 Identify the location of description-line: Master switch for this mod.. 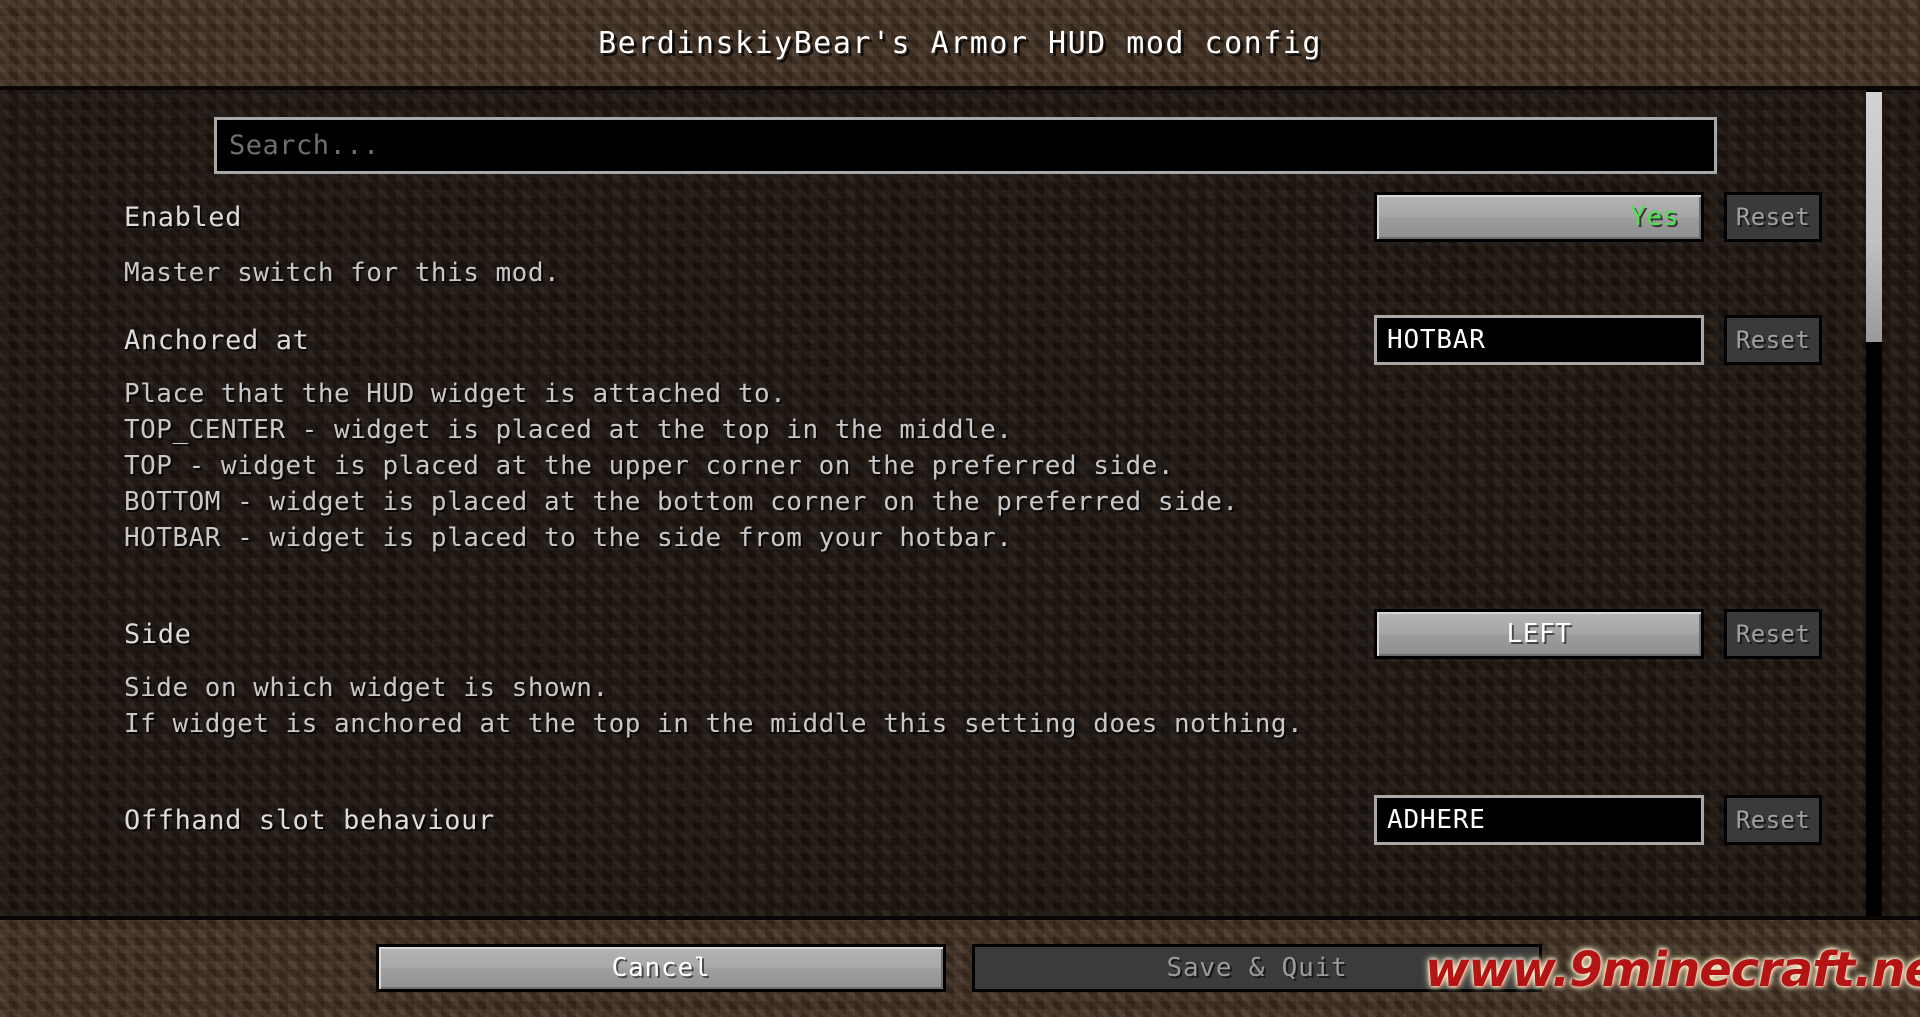
(342, 273).